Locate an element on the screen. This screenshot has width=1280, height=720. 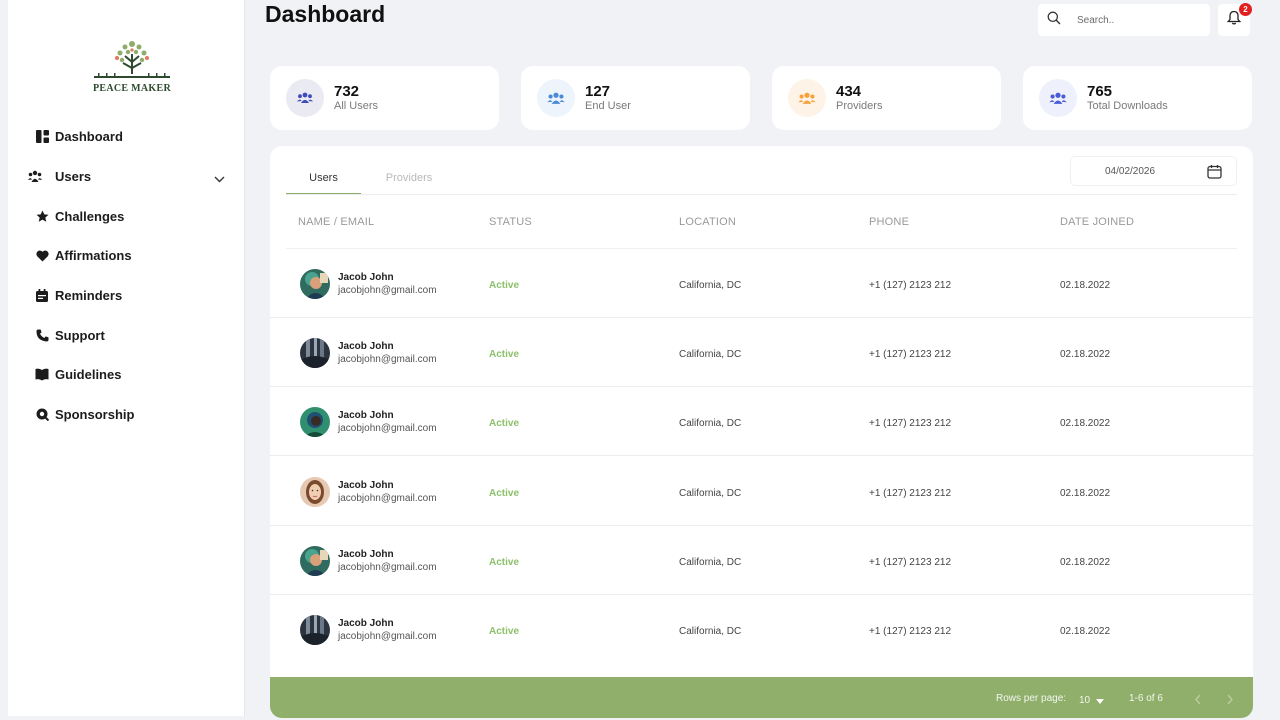
notification-badge: 2 is located at coordinates (1245, 9).